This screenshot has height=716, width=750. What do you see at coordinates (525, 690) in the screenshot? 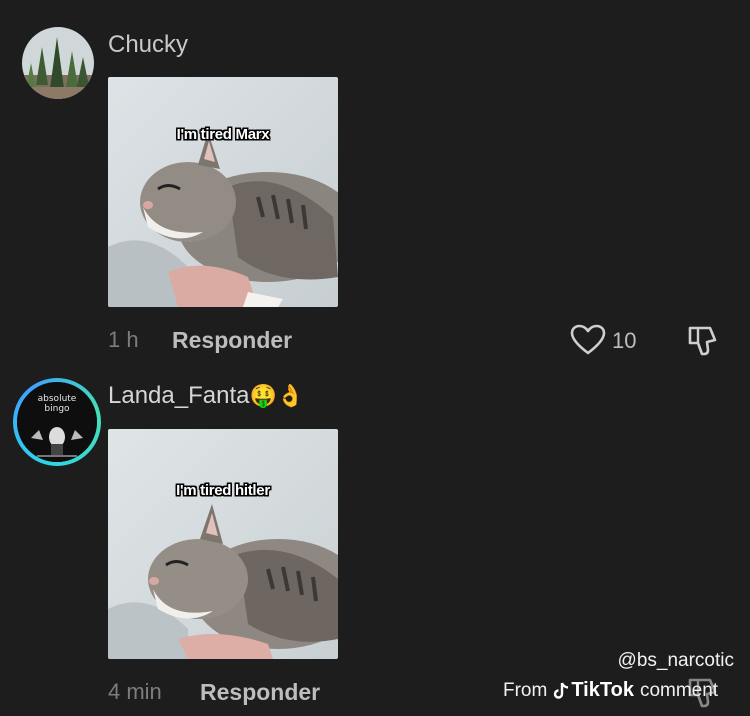
I see `watermark-prefix: From` at bounding box center [525, 690].